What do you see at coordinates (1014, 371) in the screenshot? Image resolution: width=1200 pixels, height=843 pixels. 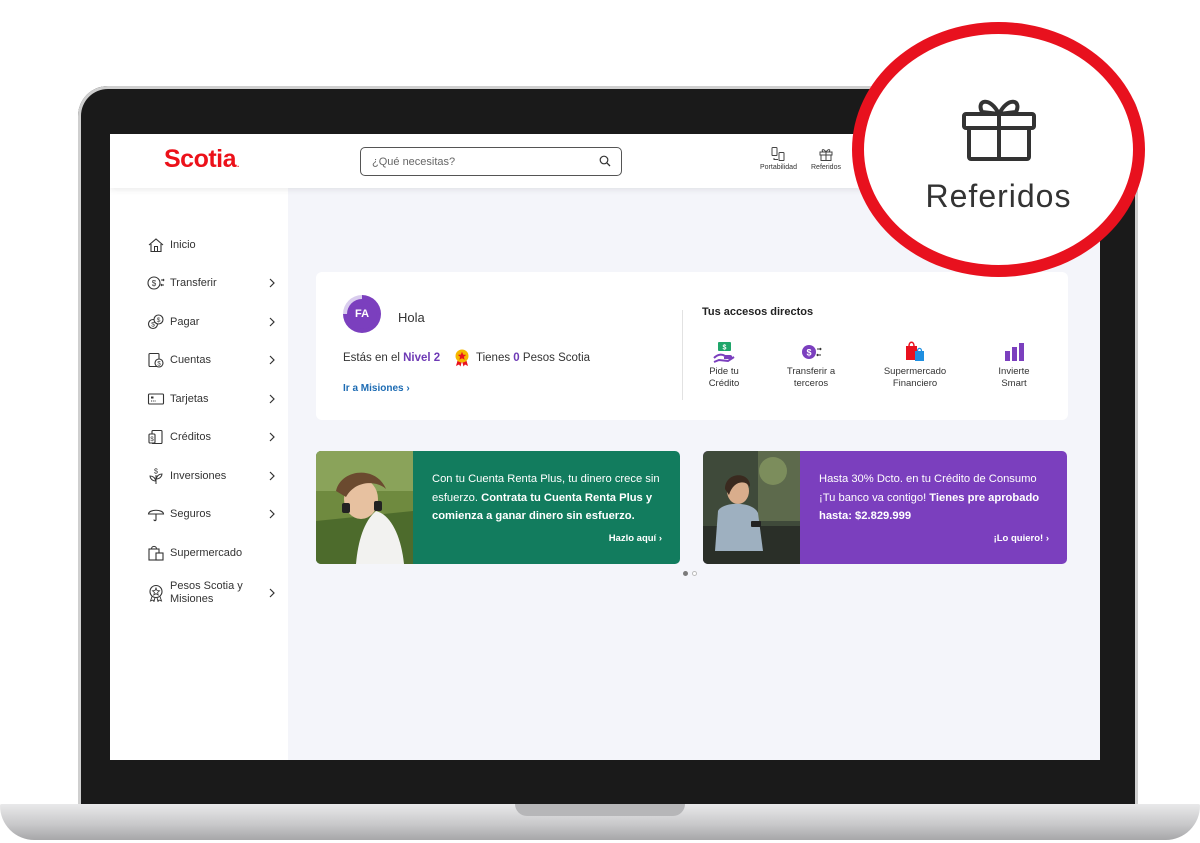 I see `shortcut-label-line1: Invierte` at bounding box center [1014, 371].